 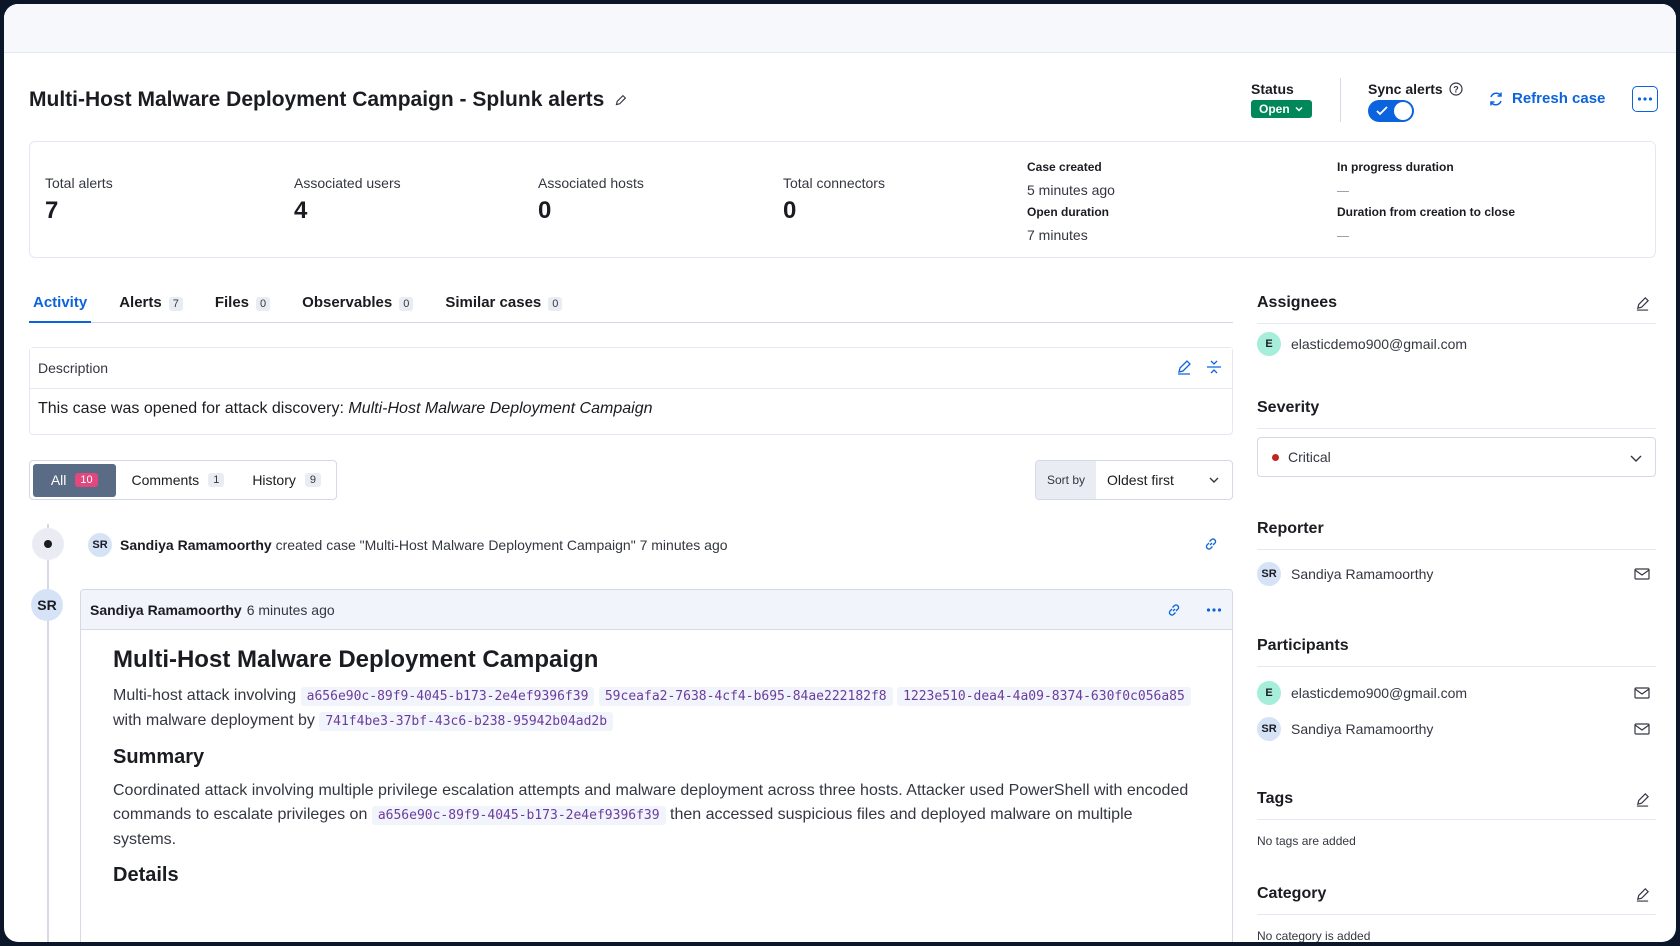 I want to click on in-progress-value, so click(x=1395, y=190).